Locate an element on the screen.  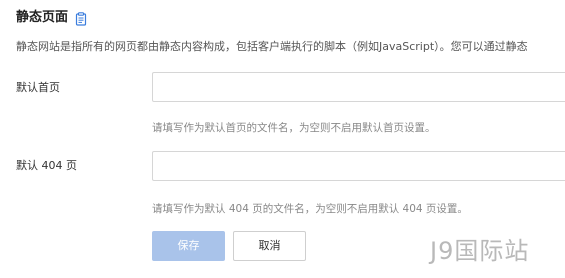
page-title: 静态页面 is located at coordinates (42, 17).